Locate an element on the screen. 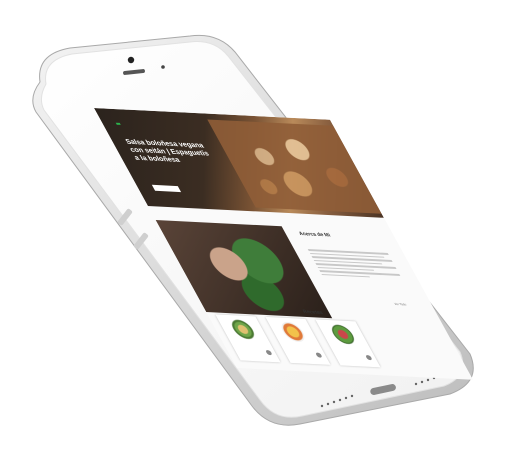  recipes-title: Recetas is located at coordinates (313, 312).